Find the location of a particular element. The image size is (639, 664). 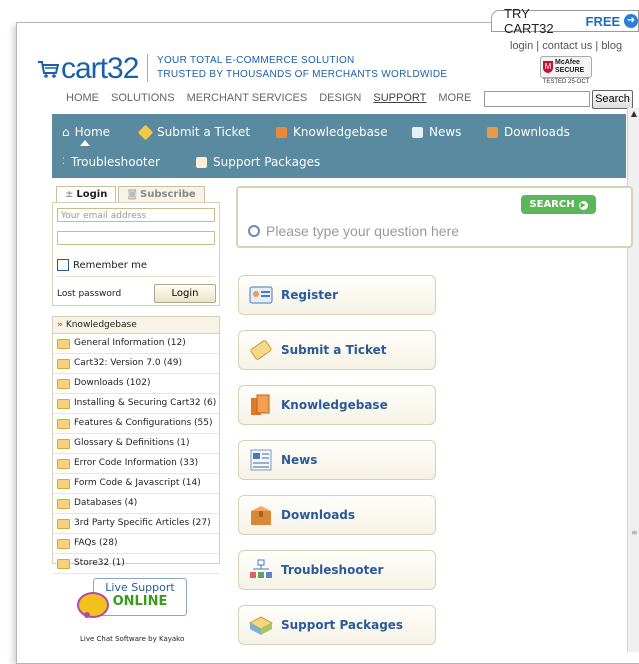

support-nav-news-label: News is located at coordinates (445, 132).